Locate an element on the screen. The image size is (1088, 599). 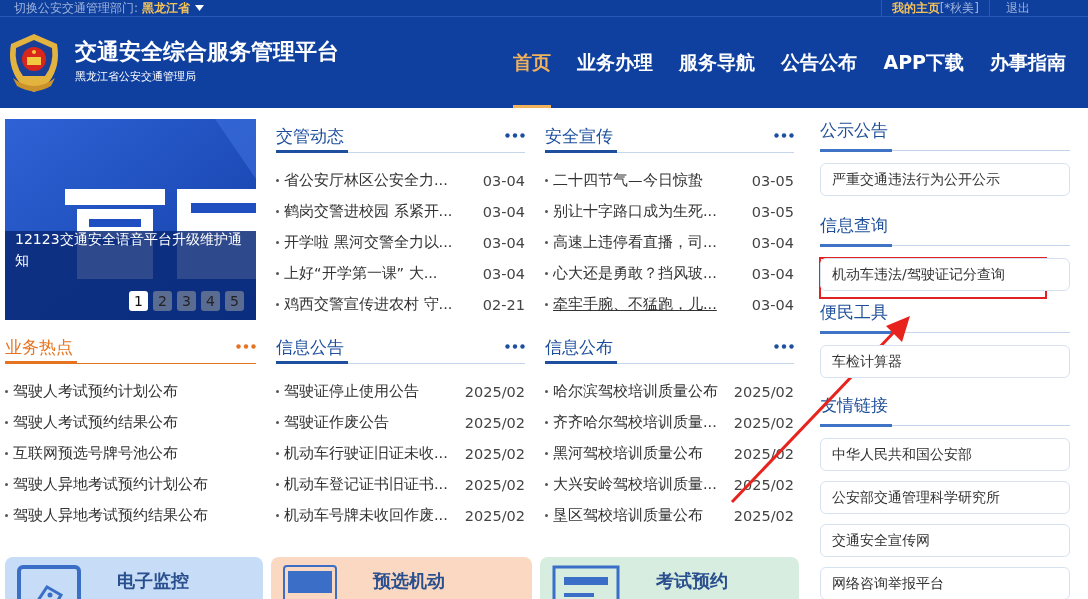
region-selector: 黑龙江省 is located at coordinates (166, 8).